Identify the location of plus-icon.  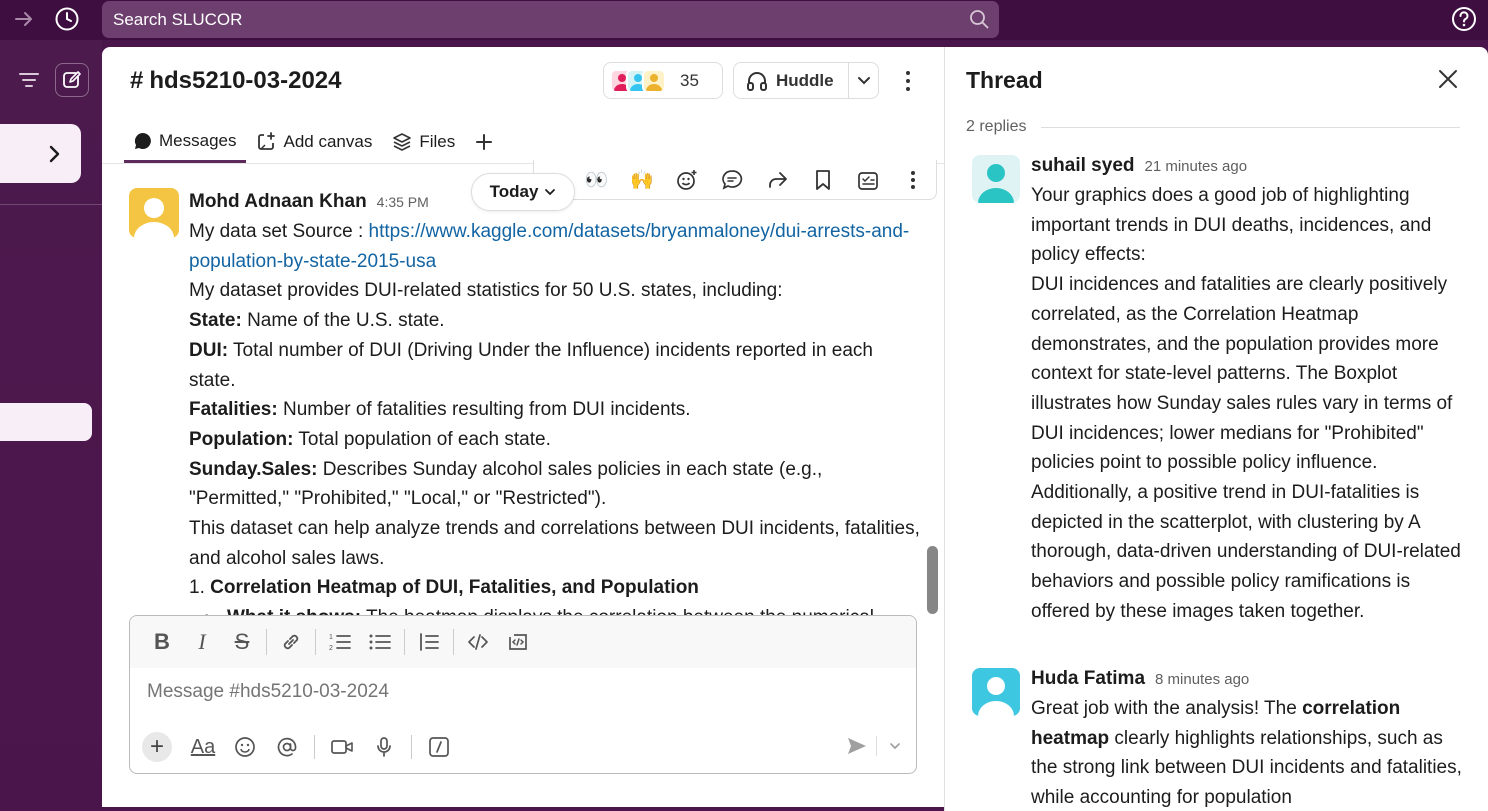
(484, 142).